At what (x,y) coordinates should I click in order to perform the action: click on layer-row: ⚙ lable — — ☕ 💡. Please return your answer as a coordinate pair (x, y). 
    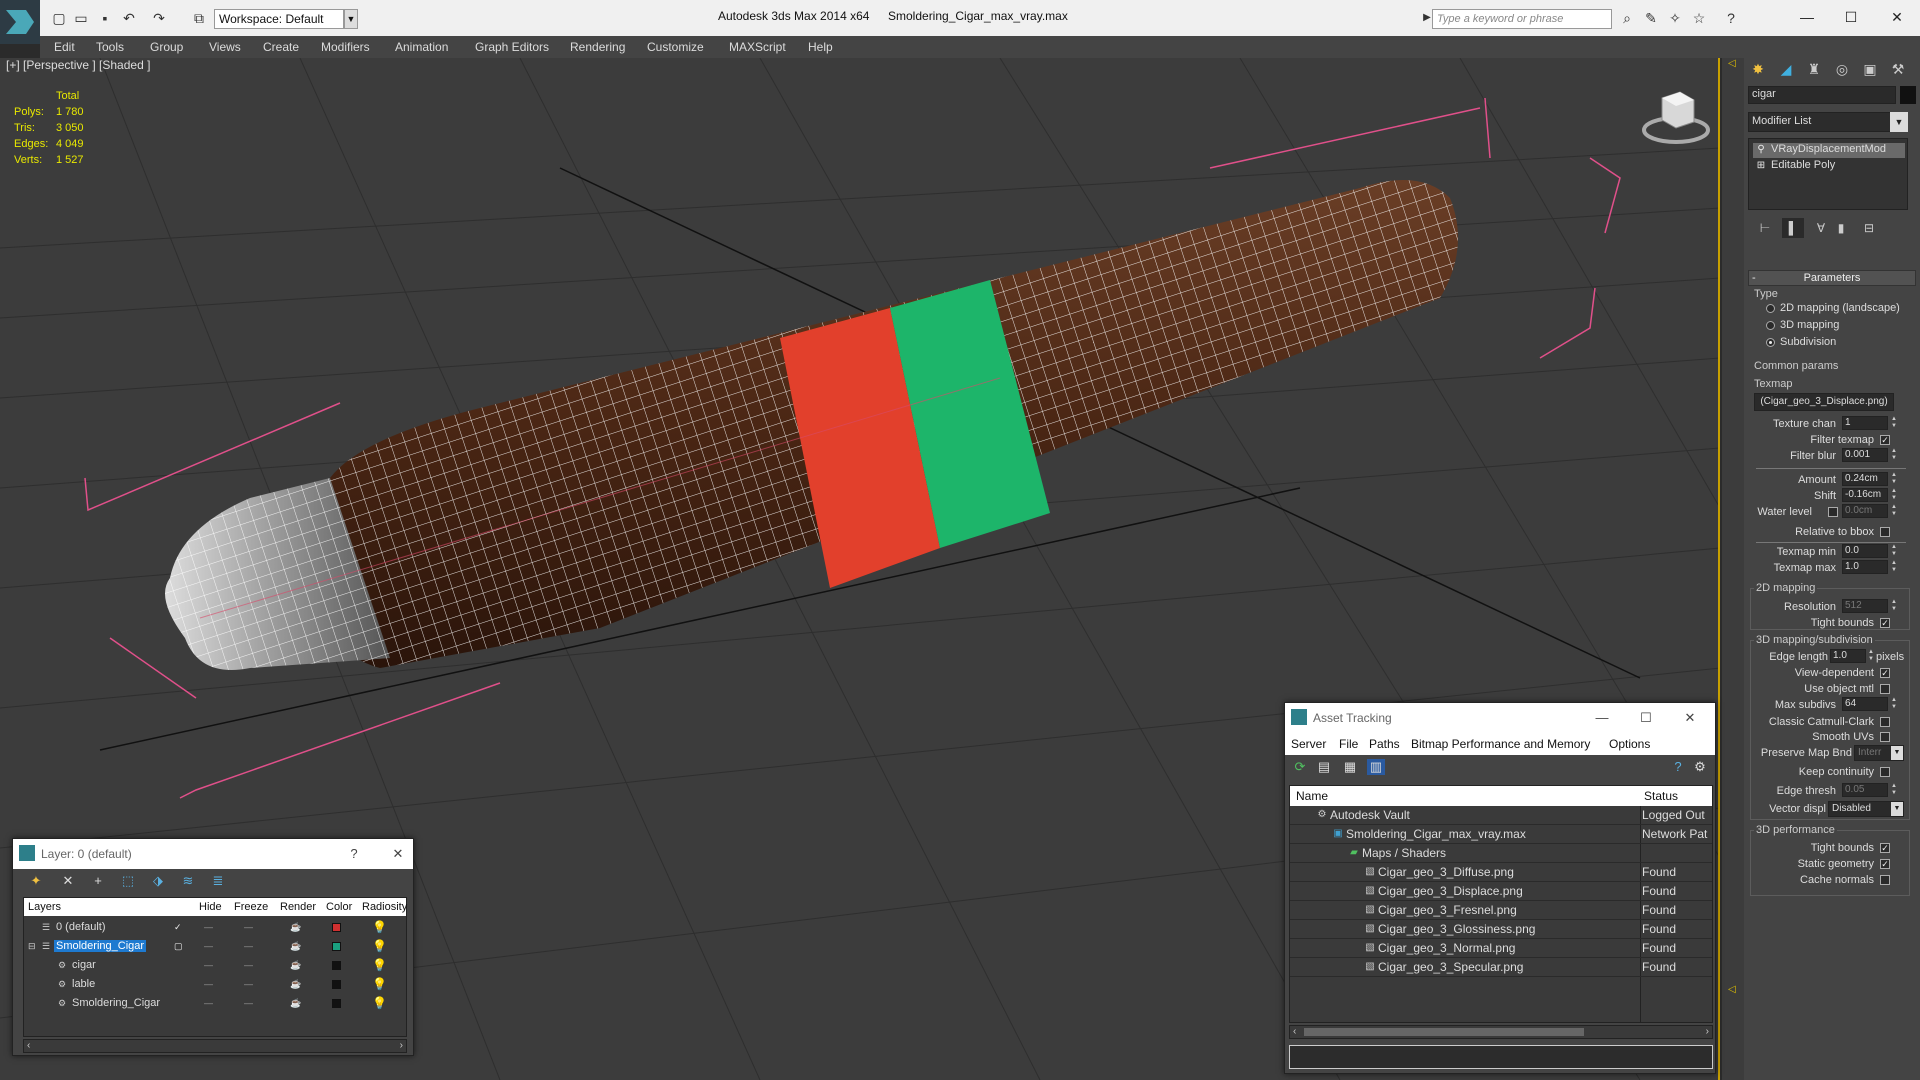
    Looking at the image, I should click on (215, 984).